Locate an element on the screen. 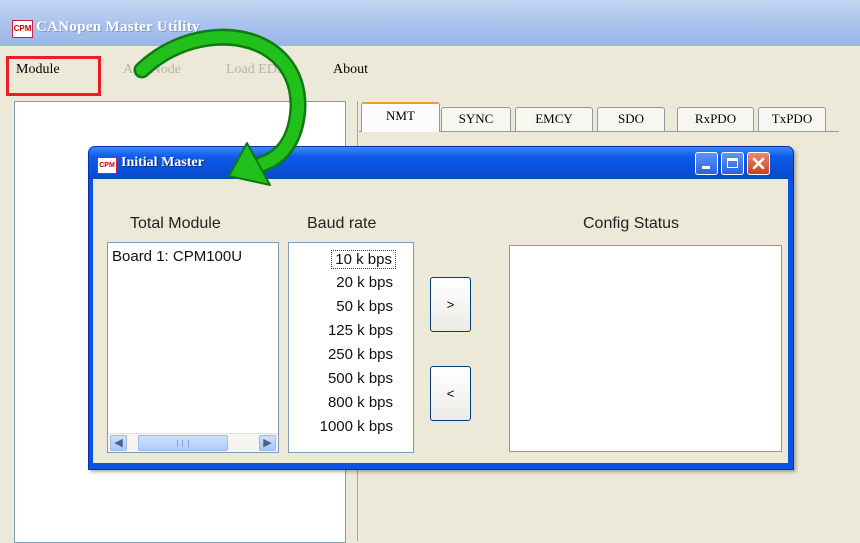 This screenshot has width=860, height=543. module-list-hscrollbar: ◀ ▶ is located at coordinates (193, 442).